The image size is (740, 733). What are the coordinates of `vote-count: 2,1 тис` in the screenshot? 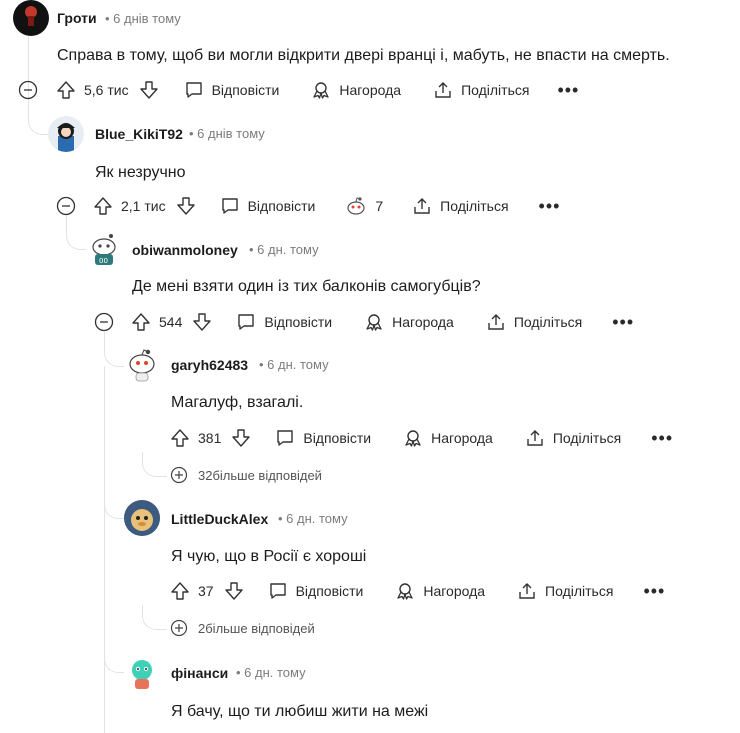 It's located at (143, 206).